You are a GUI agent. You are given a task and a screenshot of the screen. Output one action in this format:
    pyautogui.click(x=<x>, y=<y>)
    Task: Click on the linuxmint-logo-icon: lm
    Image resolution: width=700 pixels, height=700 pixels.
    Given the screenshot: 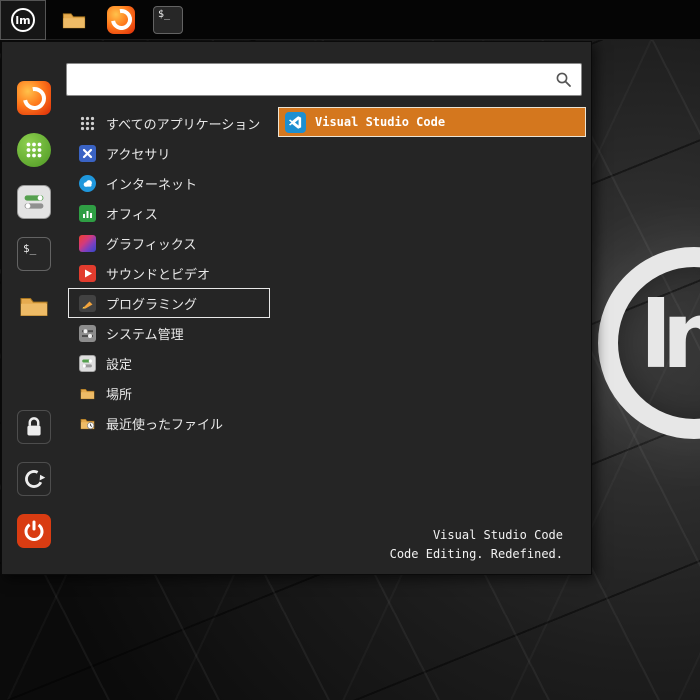 What is the action you would take?
    pyautogui.click(x=23, y=19)
    